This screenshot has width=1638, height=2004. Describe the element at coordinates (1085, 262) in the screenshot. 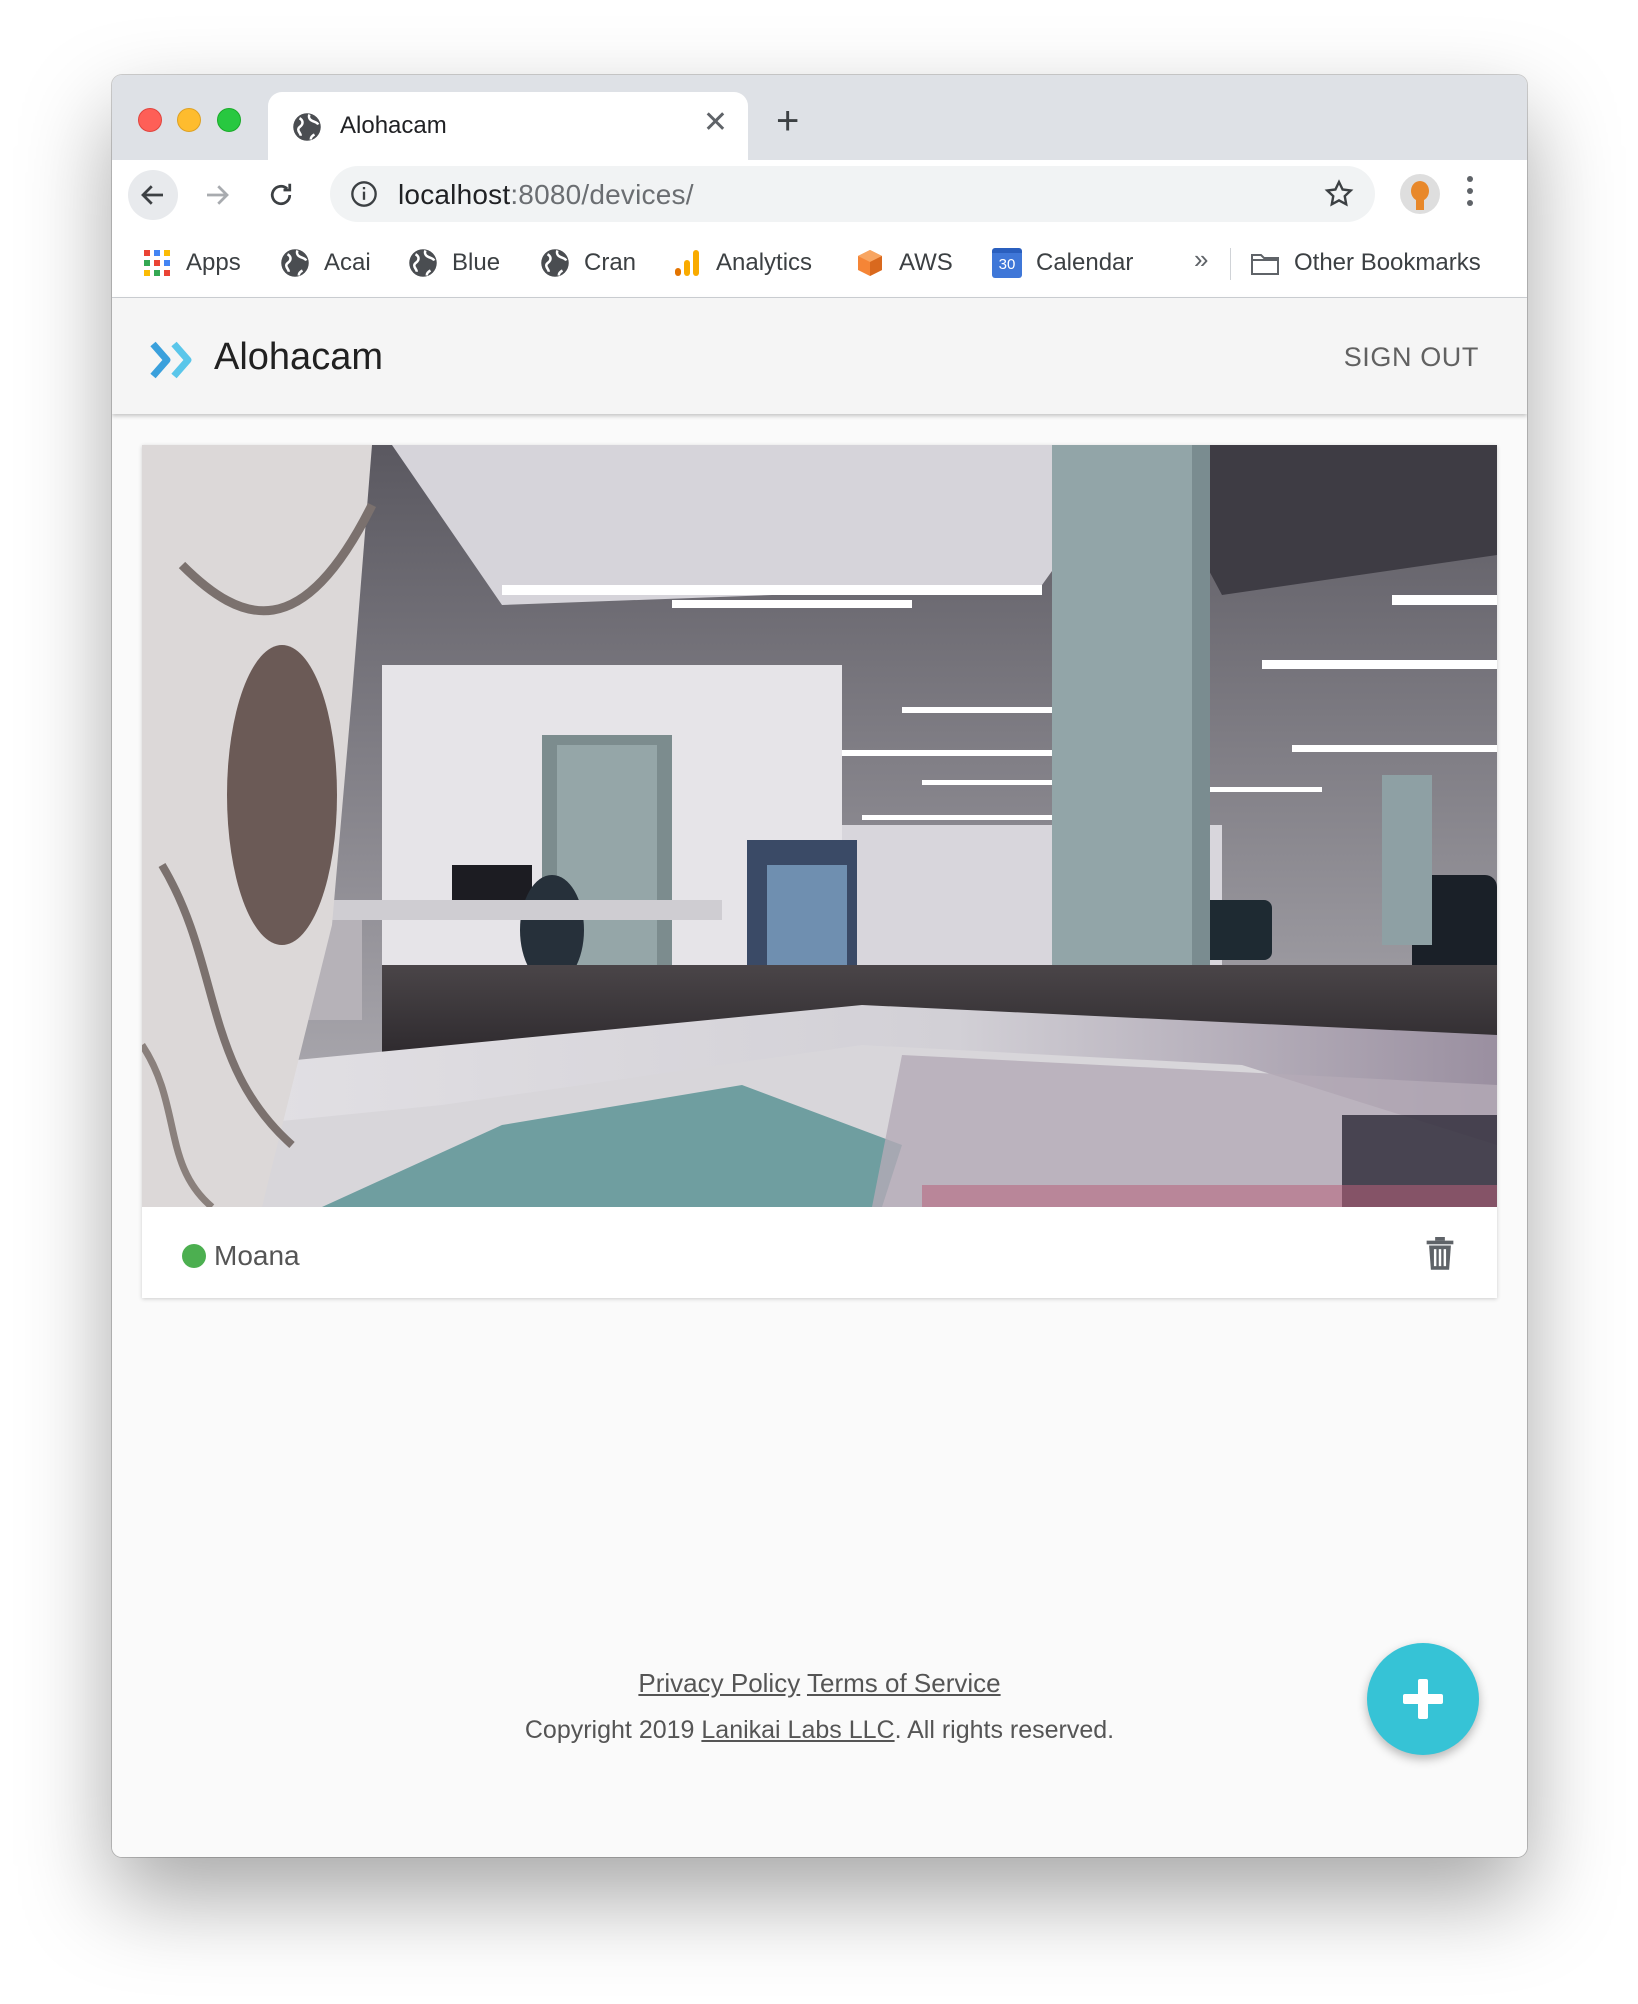

I see `bookmark-label: Calendar` at that location.